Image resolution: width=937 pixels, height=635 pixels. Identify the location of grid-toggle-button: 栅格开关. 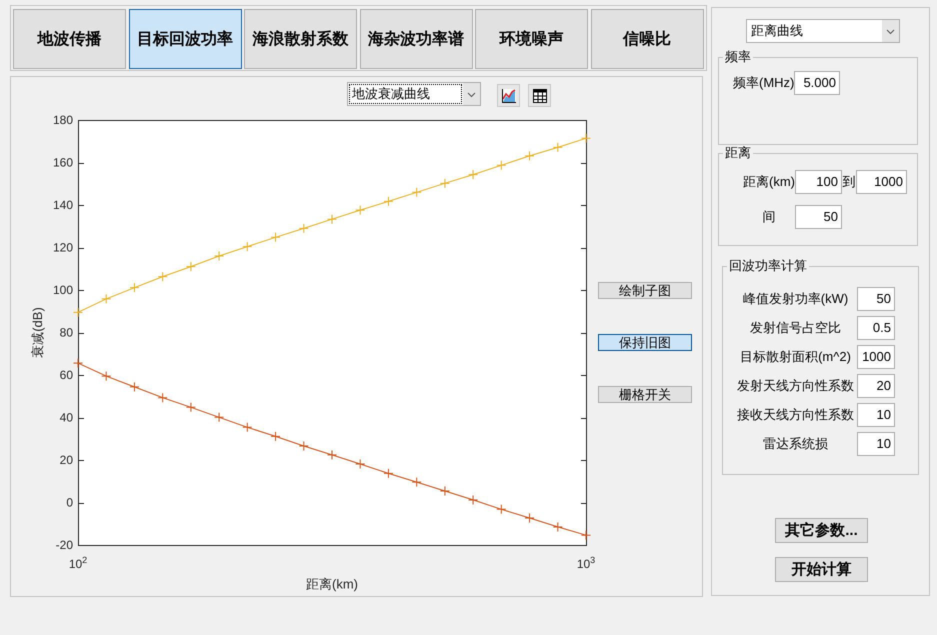
(645, 394).